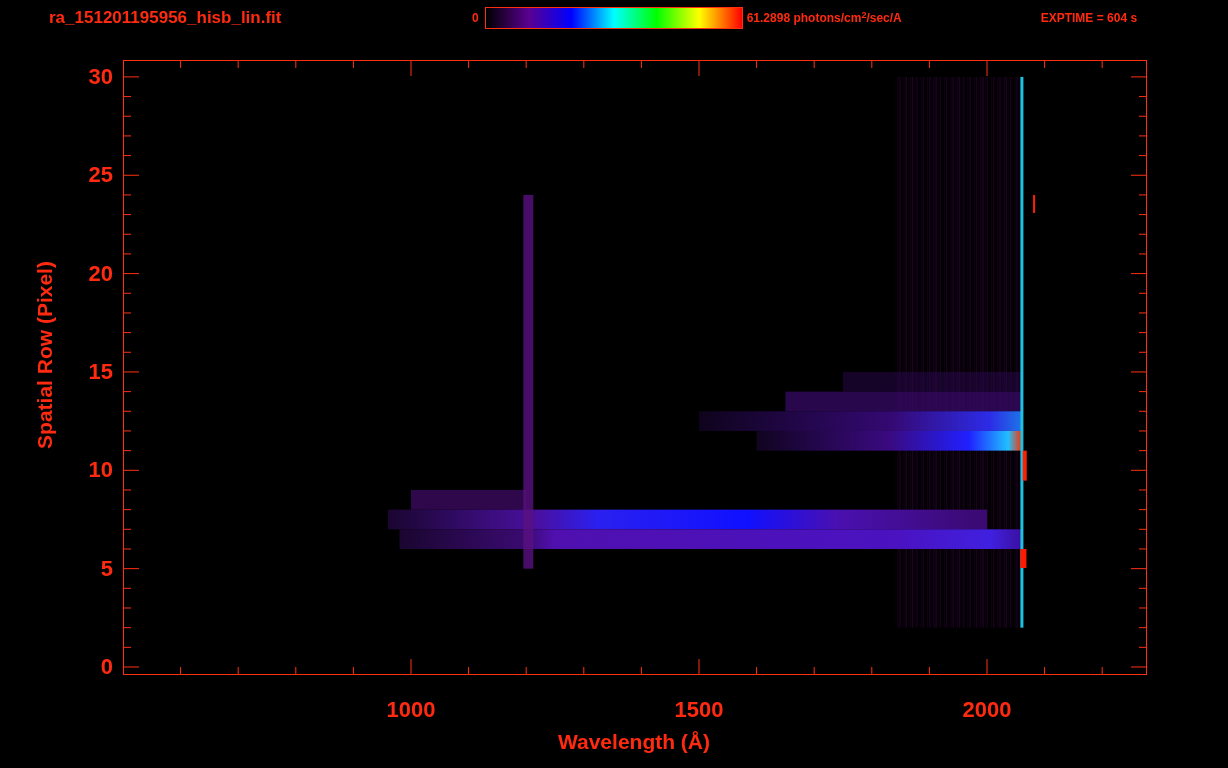  I want to click on y-tick-label: 10, so click(100, 470).